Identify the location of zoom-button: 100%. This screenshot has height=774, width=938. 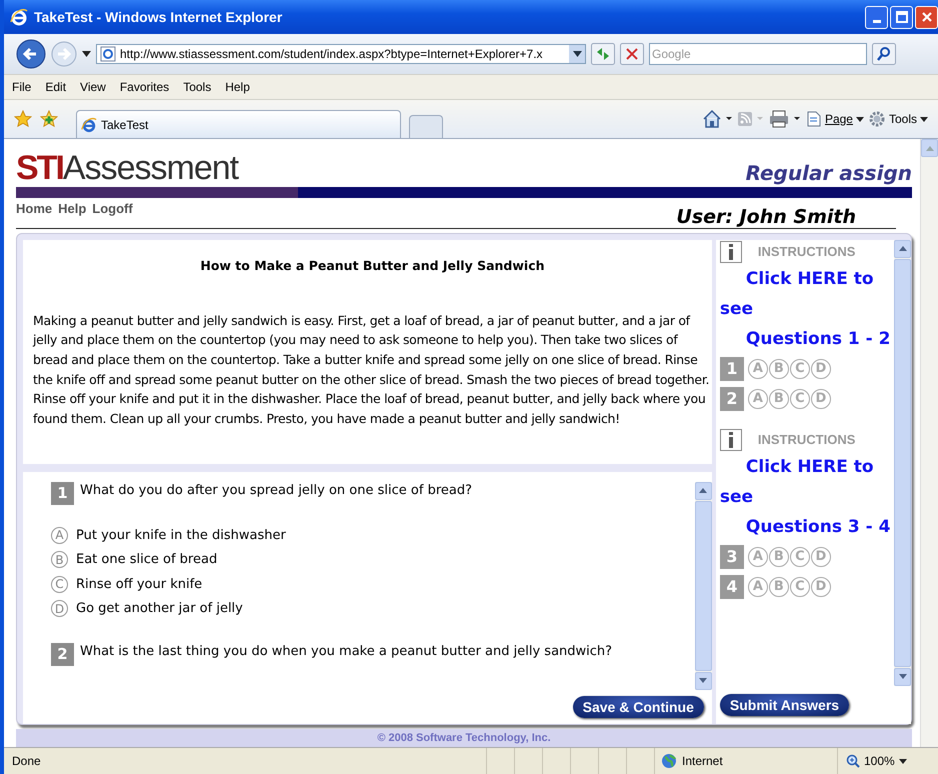
(887, 761).